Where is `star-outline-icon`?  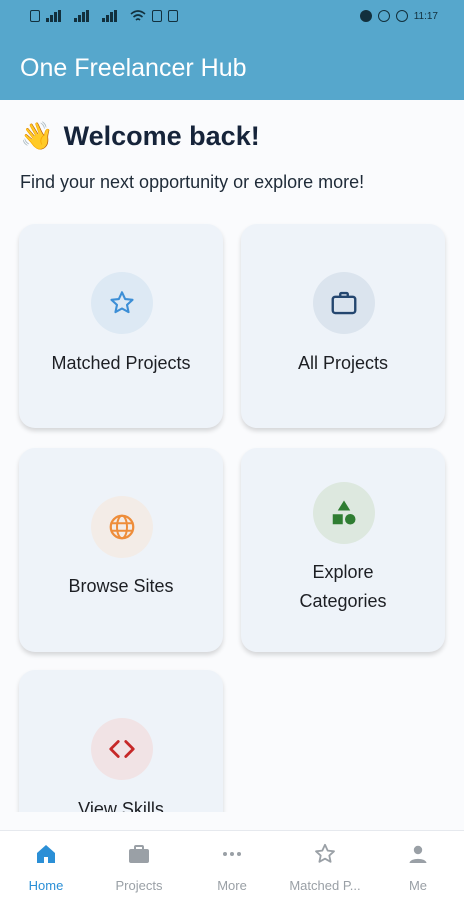
star-outline-icon is located at coordinates (325, 853).